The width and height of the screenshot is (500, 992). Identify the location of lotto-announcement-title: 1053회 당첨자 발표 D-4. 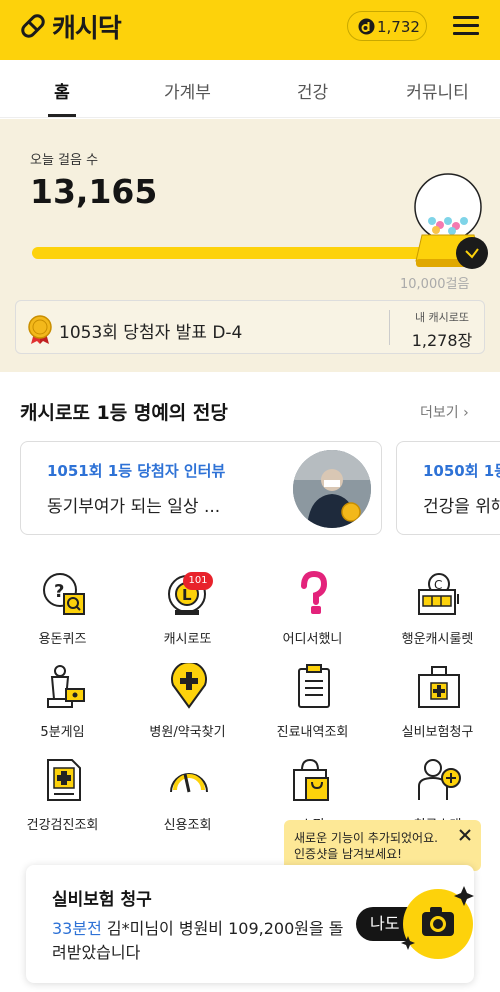
(151, 333).